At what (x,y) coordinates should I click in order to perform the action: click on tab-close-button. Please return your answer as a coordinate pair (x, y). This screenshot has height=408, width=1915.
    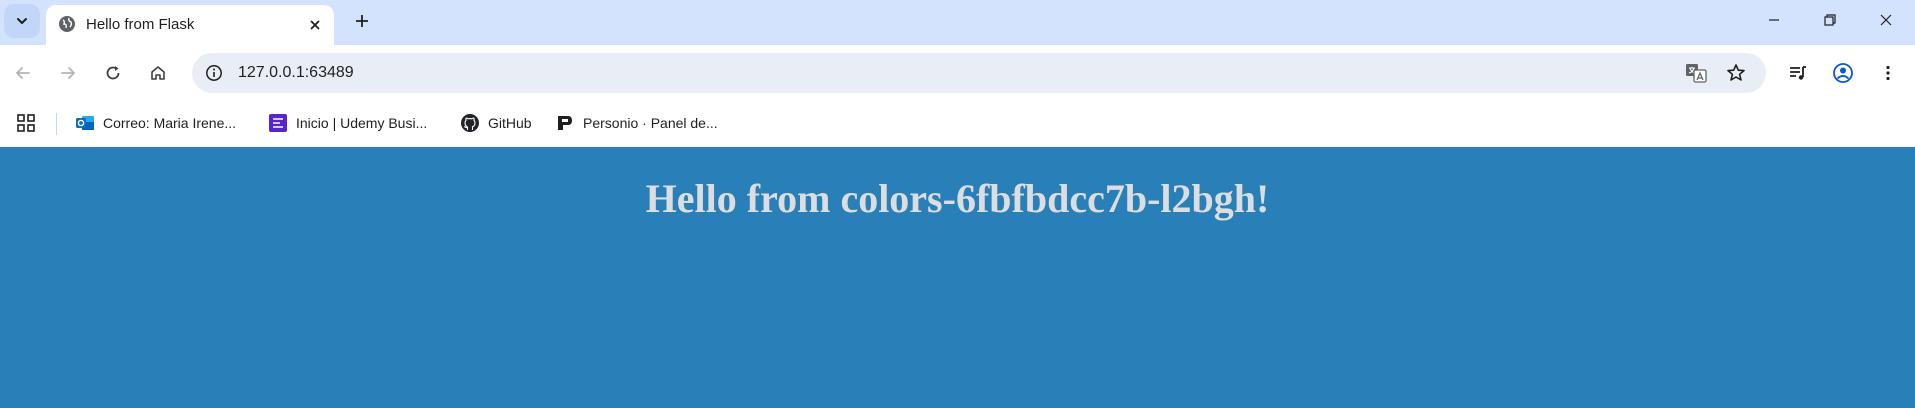
    Looking at the image, I should click on (315, 25).